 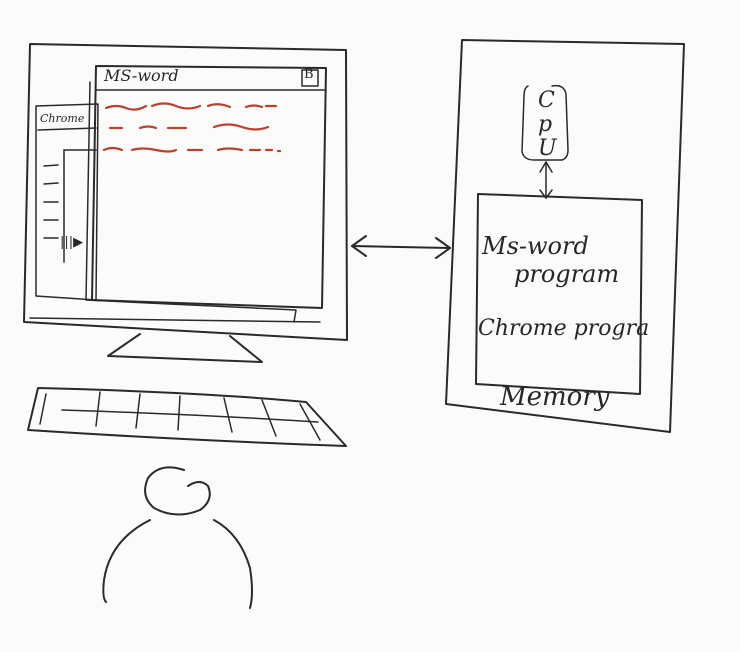 What do you see at coordinates (546, 100) in the screenshot?
I see `cpu-letter-c: C` at bounding box center [546, 100].